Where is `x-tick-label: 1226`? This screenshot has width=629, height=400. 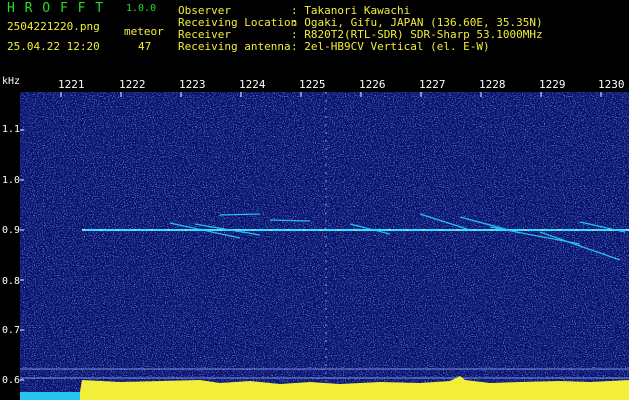 x-tick-label: 1226 is located at coordinates (372, 84).